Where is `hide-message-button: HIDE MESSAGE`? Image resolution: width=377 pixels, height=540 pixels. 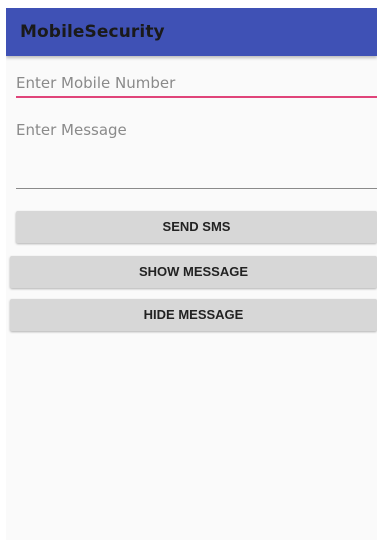 hide-message-button: HIDE MESSAGE is located at coordinates (193, 315).